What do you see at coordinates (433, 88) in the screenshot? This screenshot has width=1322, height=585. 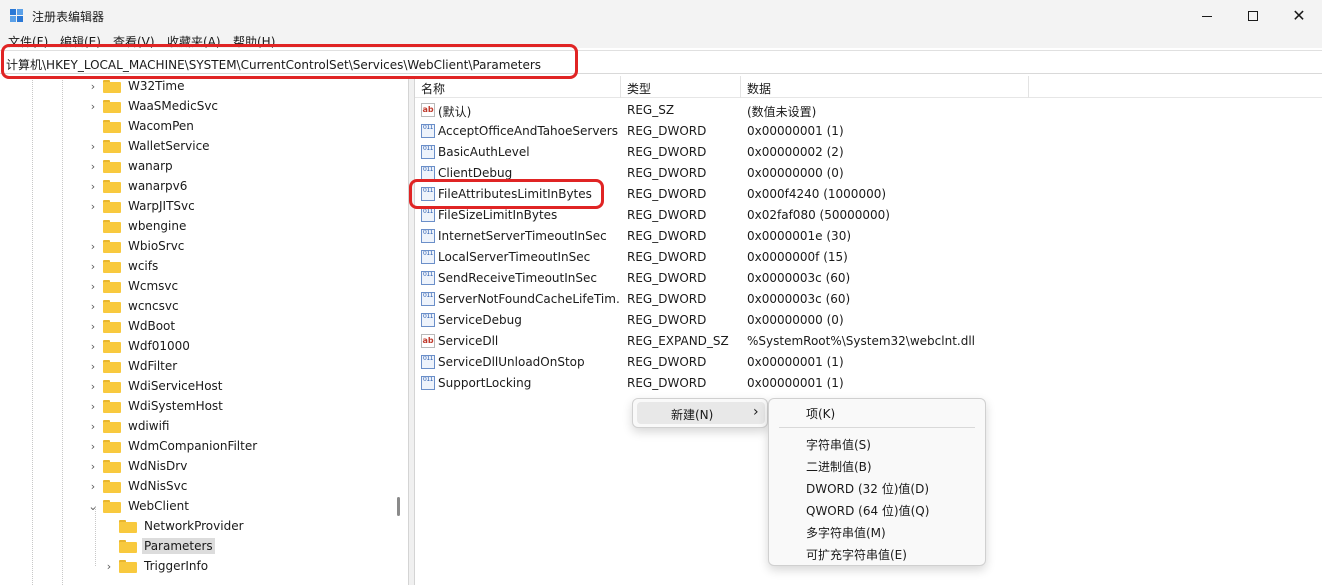 I see `column-header-name: 名称` at bounding box center [433, 88].